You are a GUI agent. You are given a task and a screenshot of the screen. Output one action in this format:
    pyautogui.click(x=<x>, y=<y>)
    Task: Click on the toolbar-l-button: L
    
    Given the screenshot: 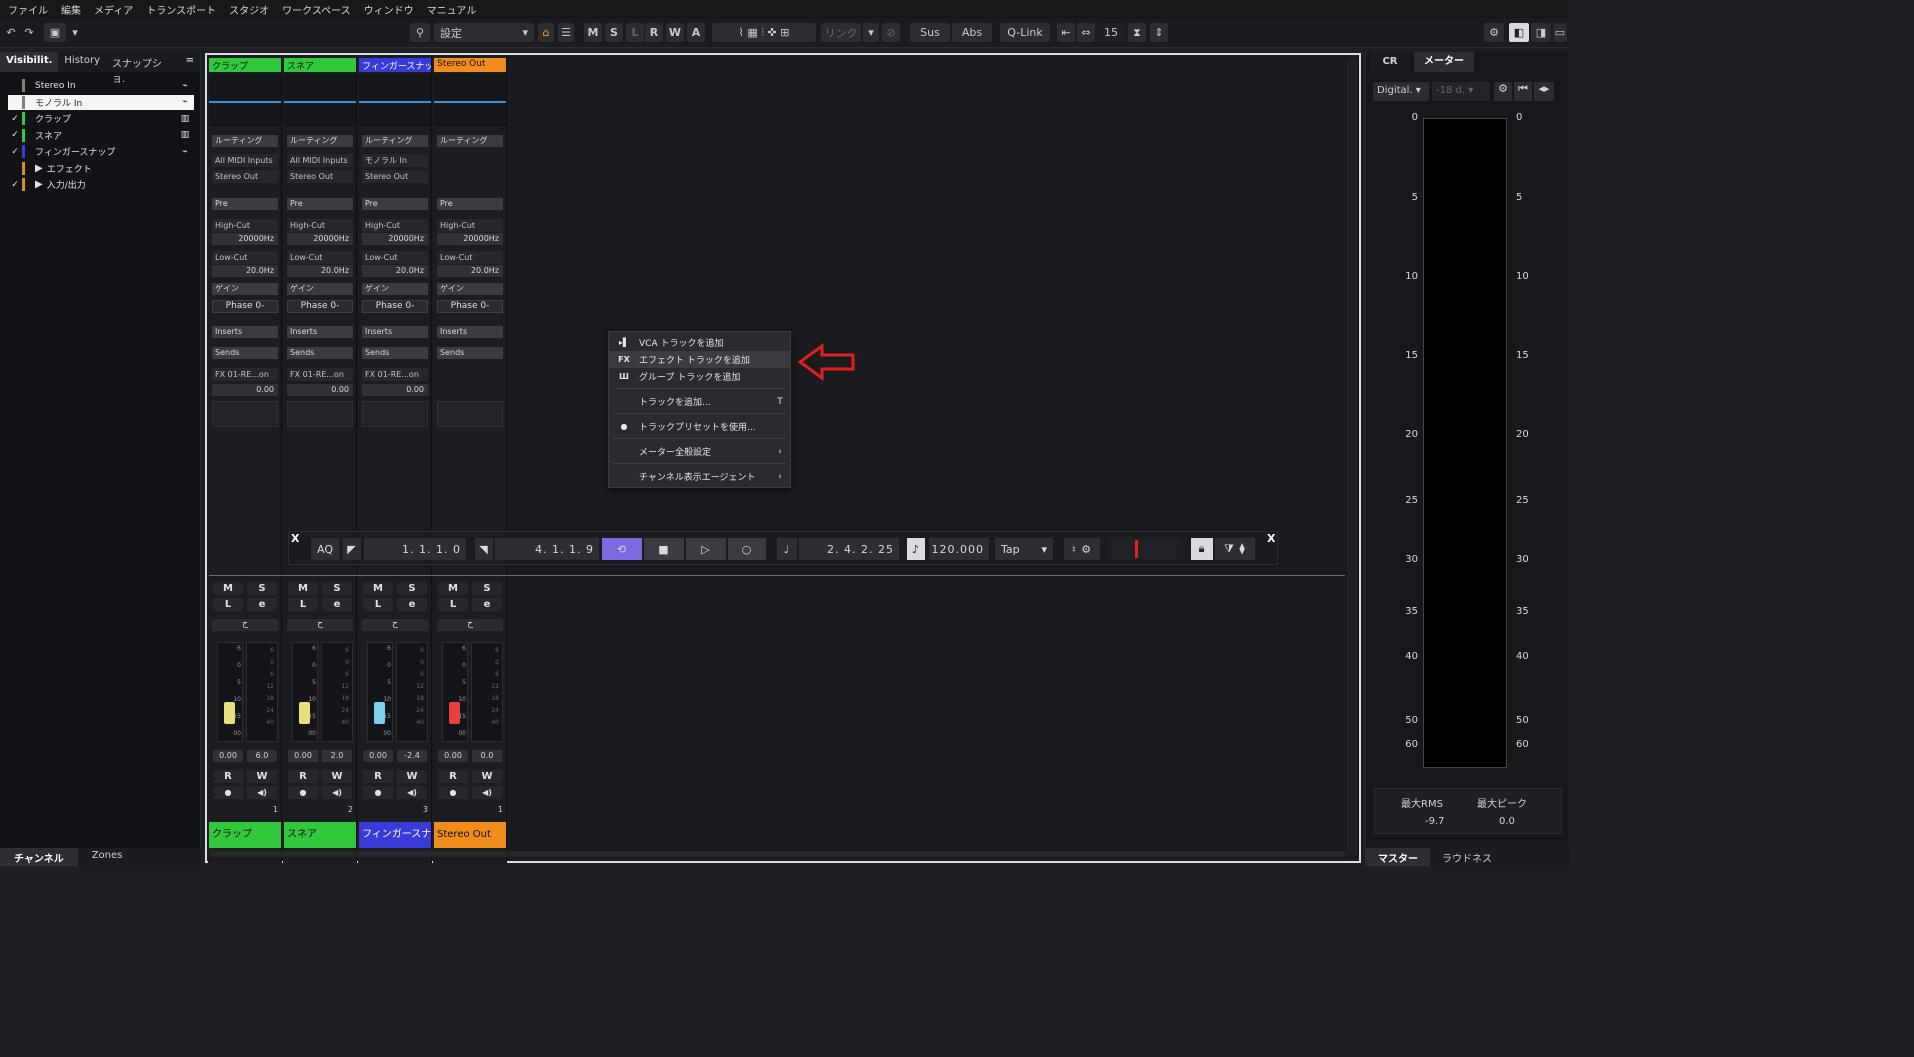 What is the action you would take?
    pyautogui.click(x=635, y=32)
    